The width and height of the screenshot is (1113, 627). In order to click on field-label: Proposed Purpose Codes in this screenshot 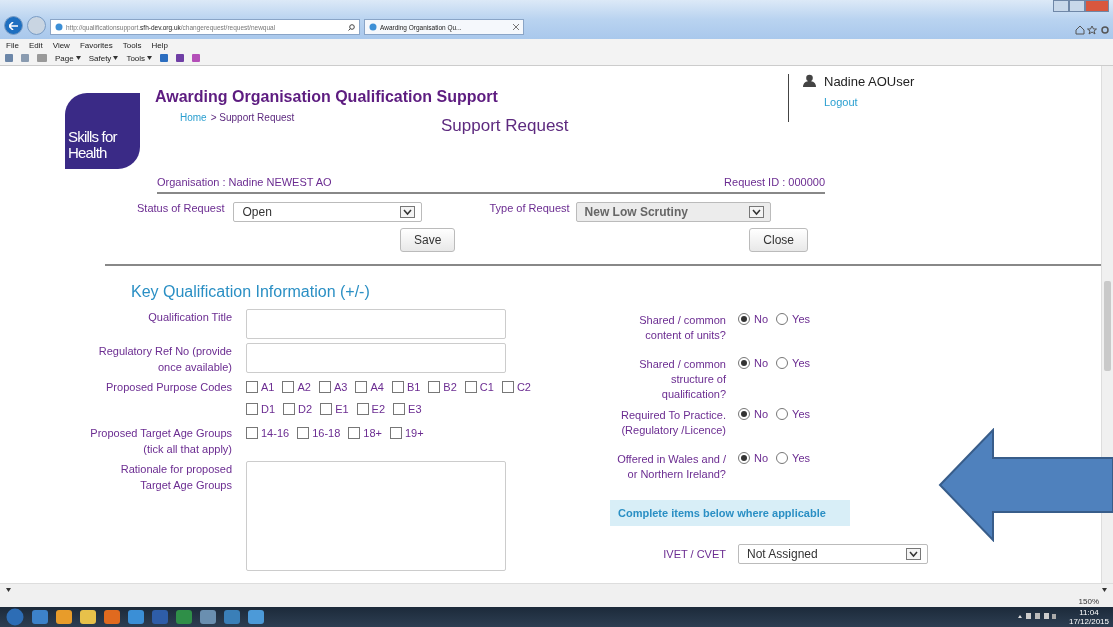, I will do `click(168, 387)`.